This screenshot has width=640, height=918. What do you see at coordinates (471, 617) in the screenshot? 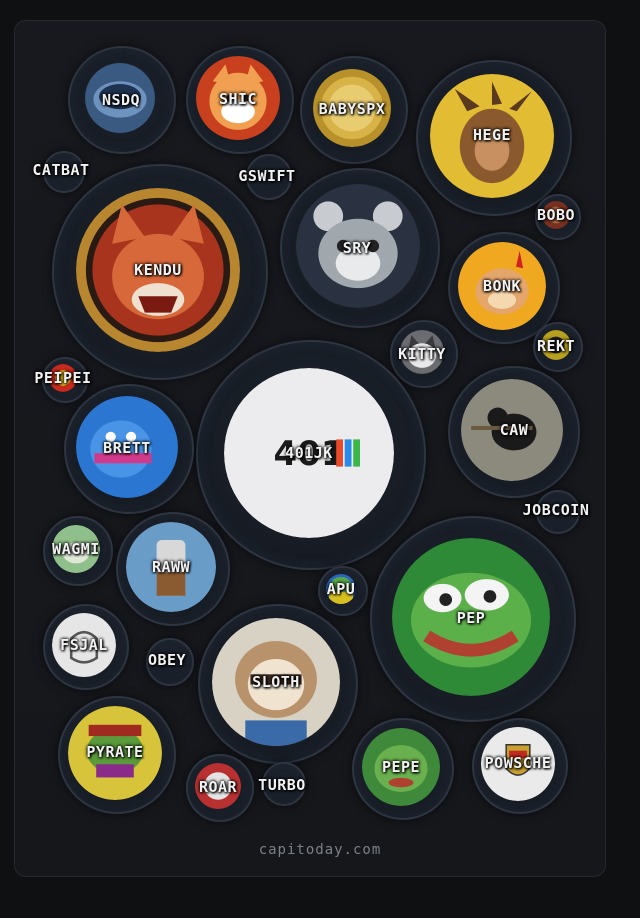
I see `pep-logo` at bounding box center [471, 617].